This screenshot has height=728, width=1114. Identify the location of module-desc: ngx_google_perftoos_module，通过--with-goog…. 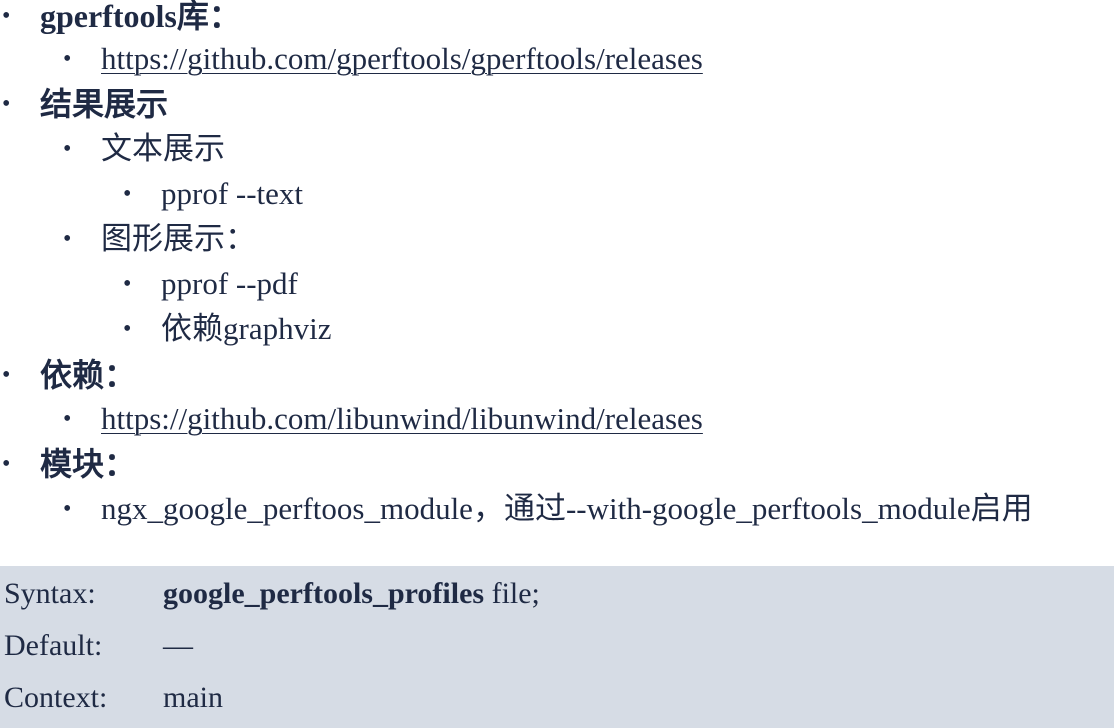
(567, 508).